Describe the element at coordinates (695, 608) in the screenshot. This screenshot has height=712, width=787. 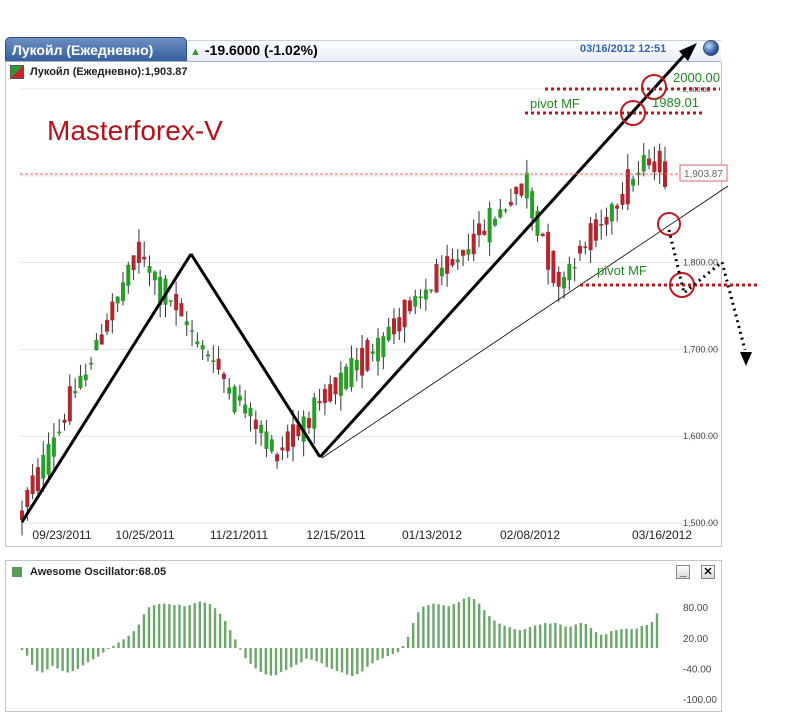
I see `osc-y-tick-label: 80.00` at that location.